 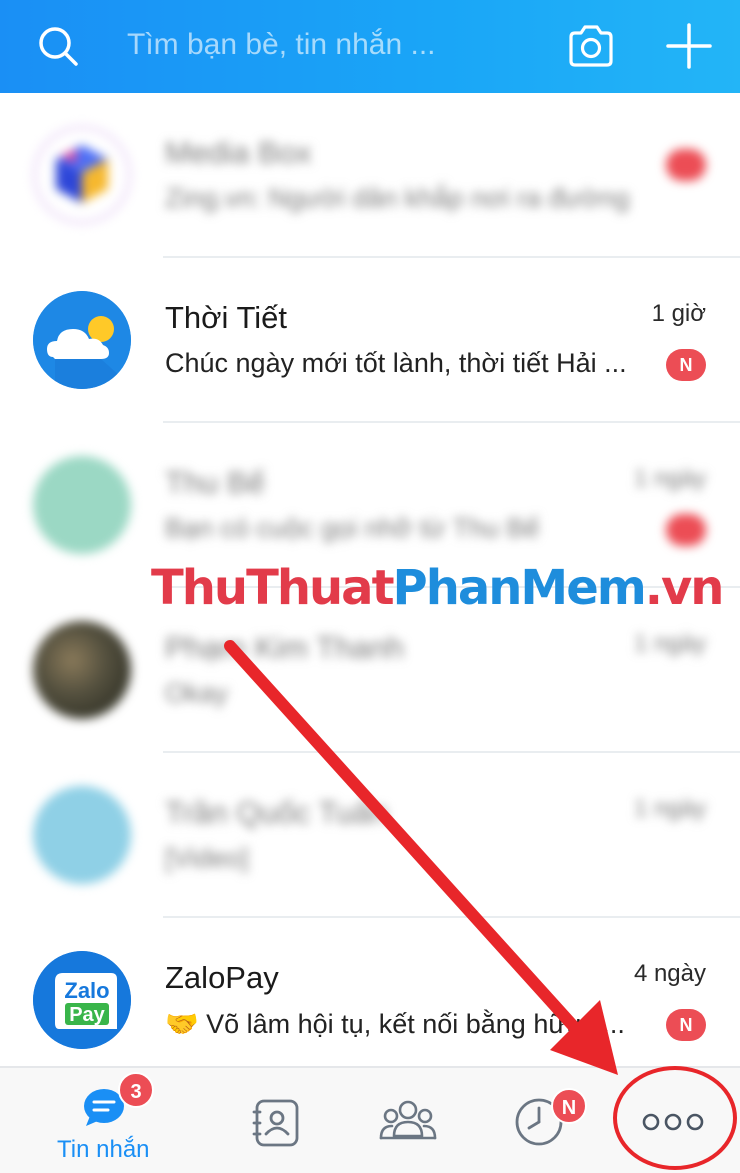 I want to click on conversation-preview: Zing.vn: Người dân khắp nơi ra đường, so click(x=397, y=198).